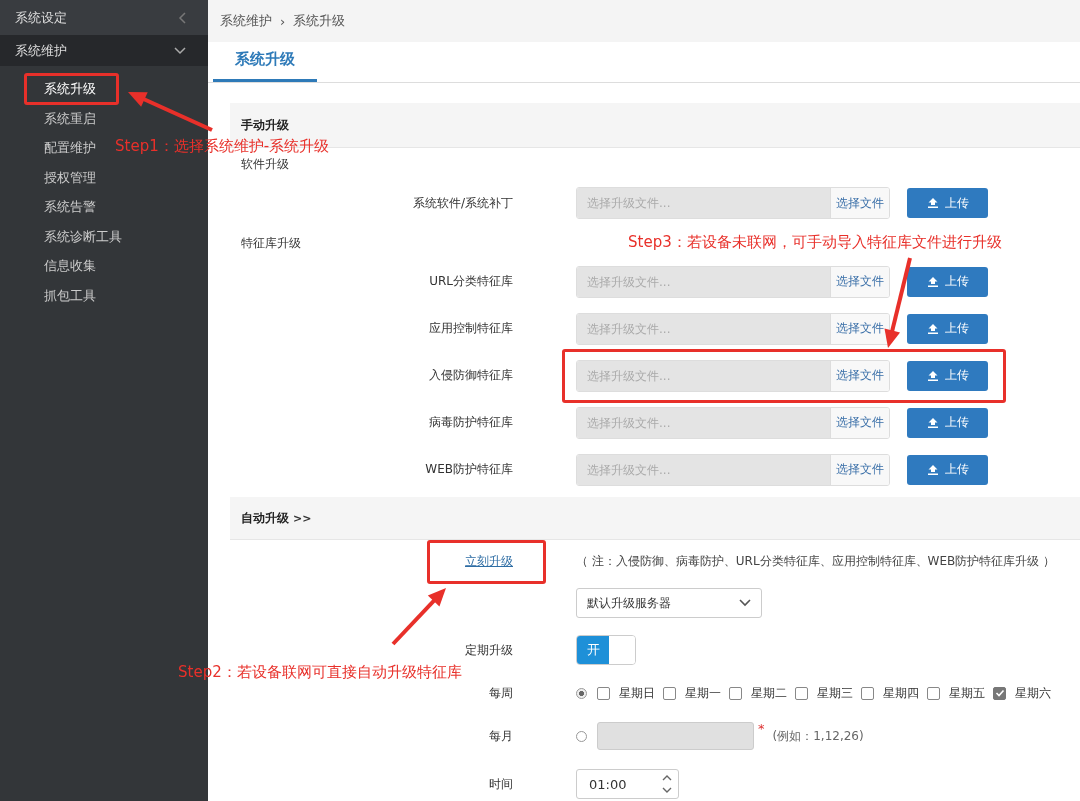 The image size is (1080, 801). I want to click on caret-icon, so click(745, 603).